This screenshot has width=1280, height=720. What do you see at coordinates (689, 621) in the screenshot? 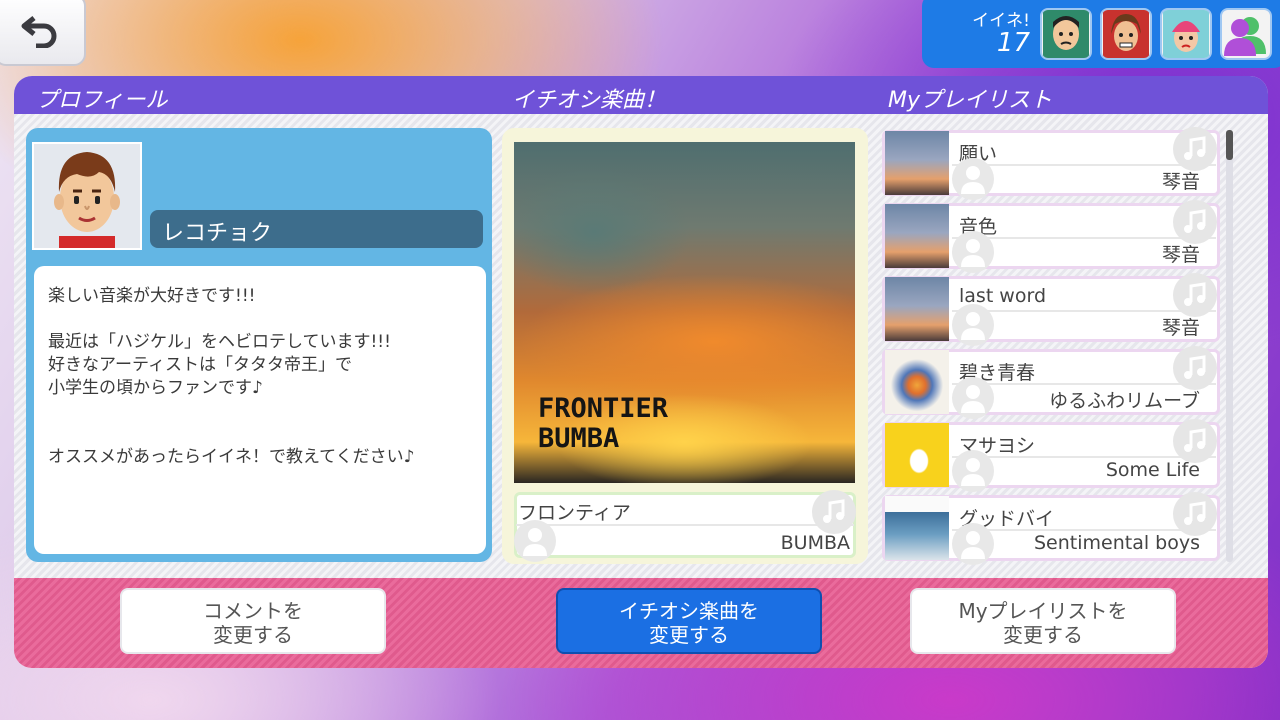
I see `change-favorite-song-button: イチオシ楽曲を 変更する` at bounding box center [689, 621].